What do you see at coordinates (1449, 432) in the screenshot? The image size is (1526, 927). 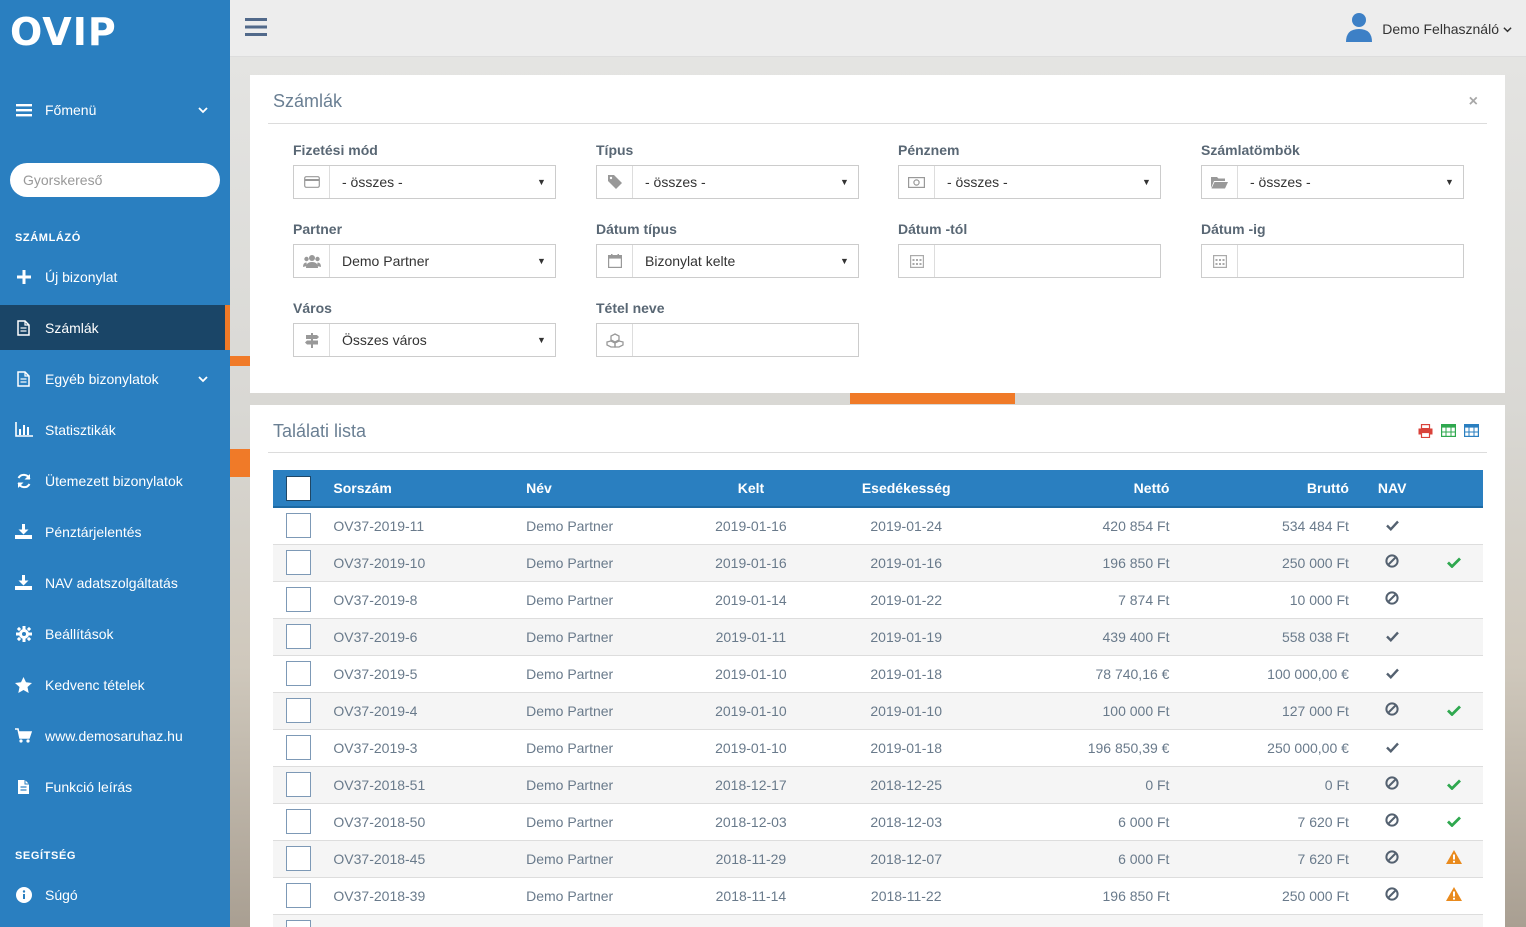 I see `excel-export-icon` at bounding box center [1449, 432].